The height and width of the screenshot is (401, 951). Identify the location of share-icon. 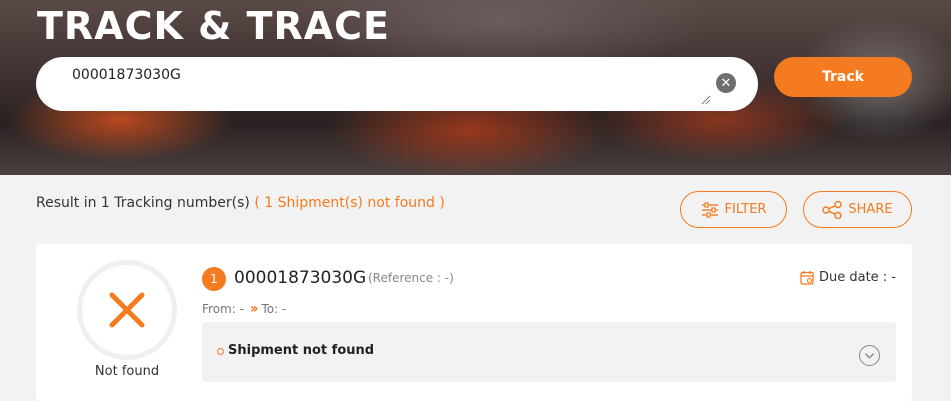
(832, 209).